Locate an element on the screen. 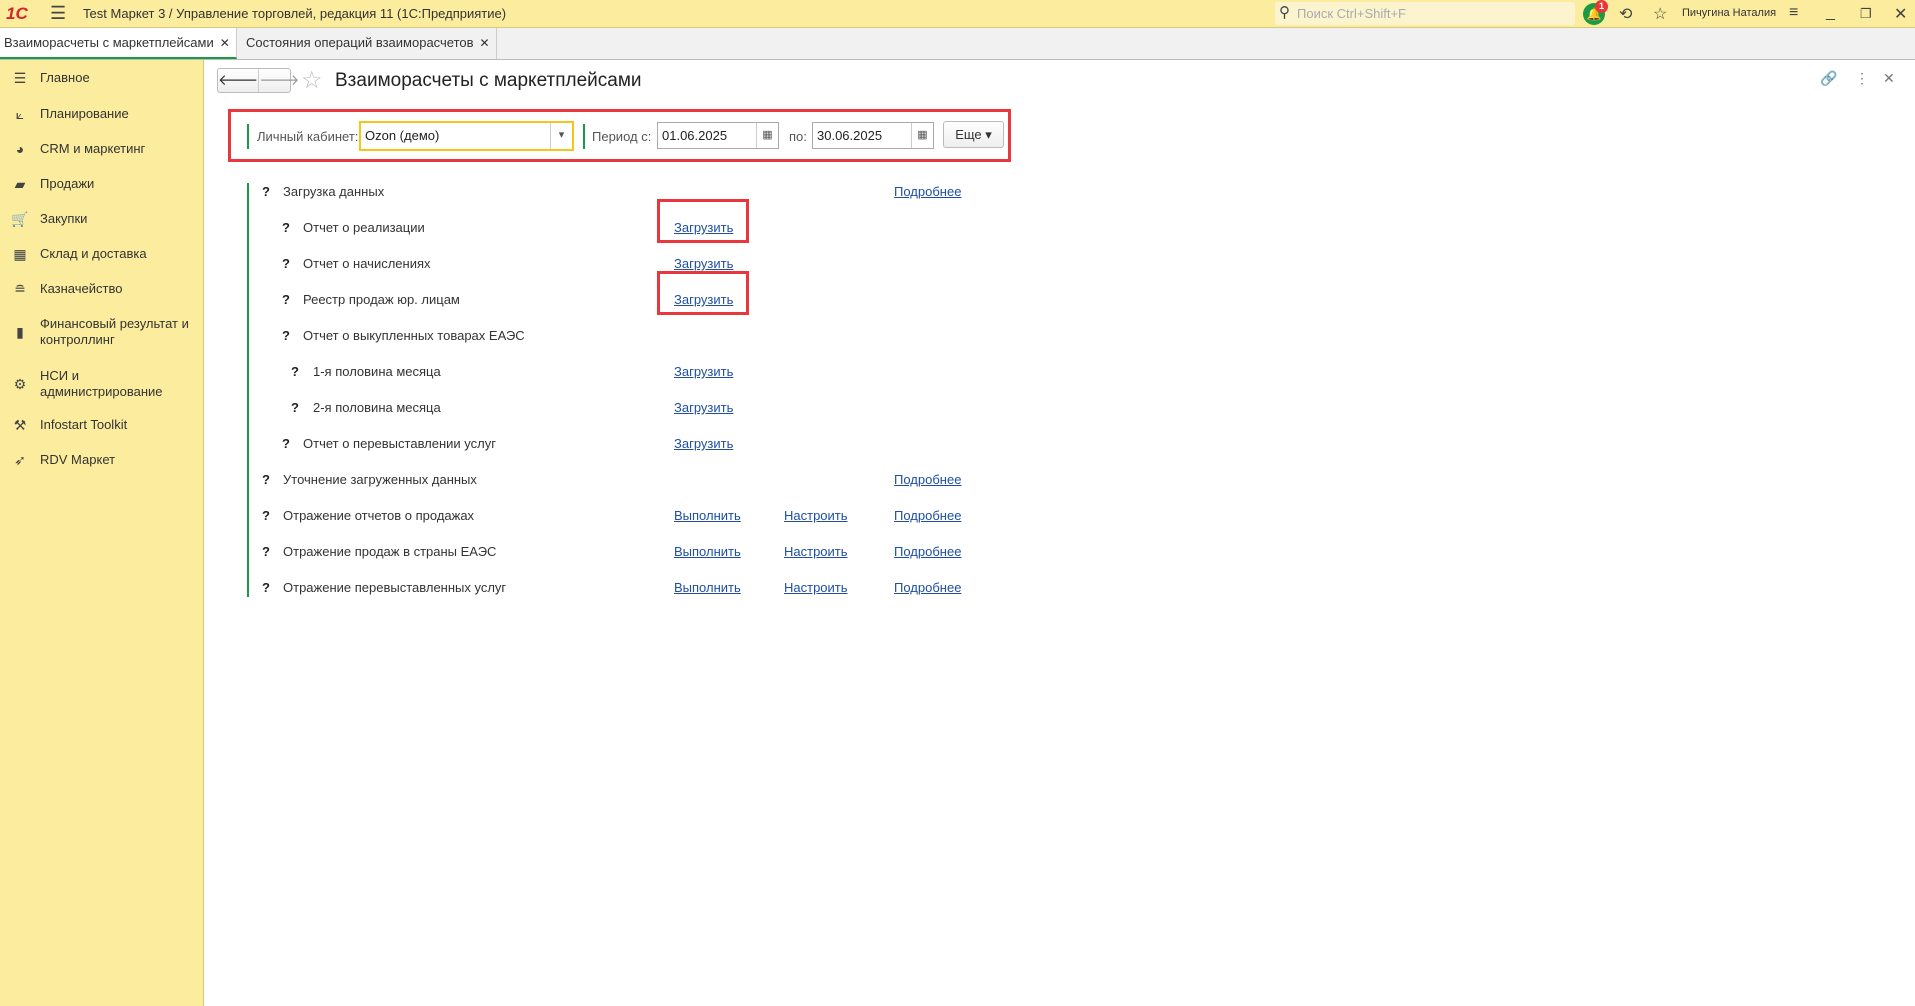  favorite-star-icon: ☆ is located at coordinates (312, 80).